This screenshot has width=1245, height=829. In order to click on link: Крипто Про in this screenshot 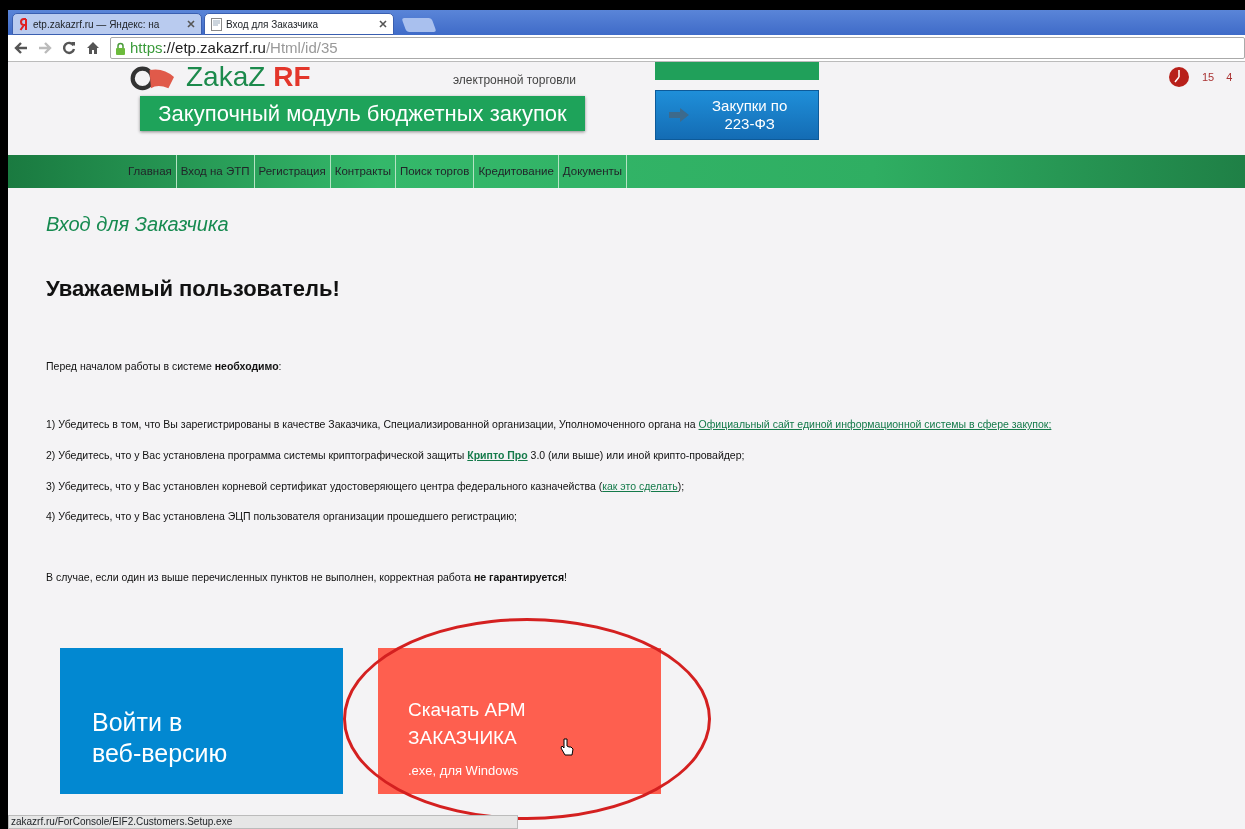, I will do `click(497, 454)`.